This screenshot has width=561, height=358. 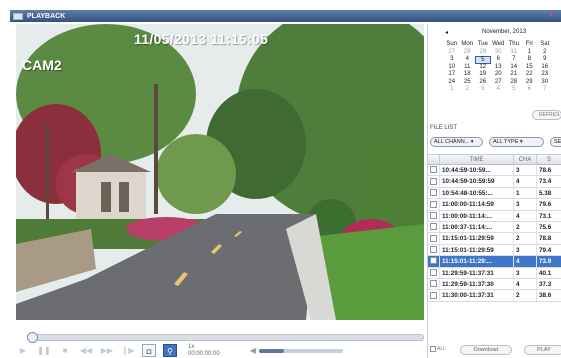 I want to click on search-button: SE, so click(x=555, y=142).